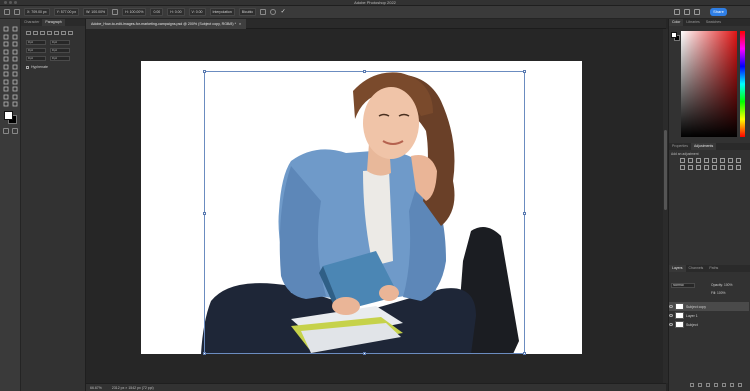 The width and height of the screenshot is (750, 391). Describe the element at coordinates (204, 71) in the screenshot. I see `handle-top-left` at that location.